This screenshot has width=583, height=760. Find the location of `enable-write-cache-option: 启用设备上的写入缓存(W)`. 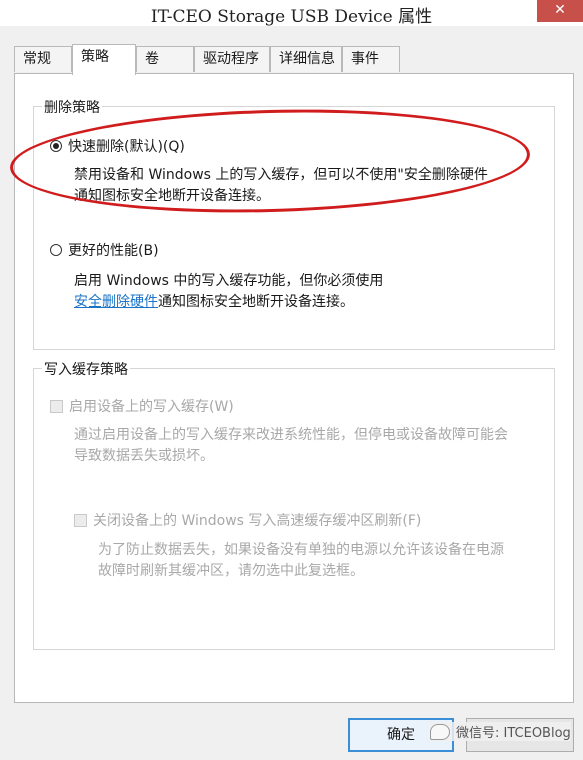

enable-write-cache-option: 启用设备上的写入缓存(W) is located at coordinates (142, 406).